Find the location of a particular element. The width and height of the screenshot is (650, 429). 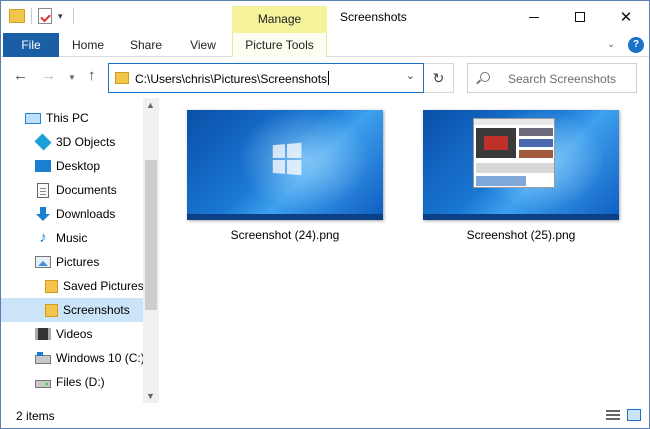

documents-icon is located at coordinates (43, 190).